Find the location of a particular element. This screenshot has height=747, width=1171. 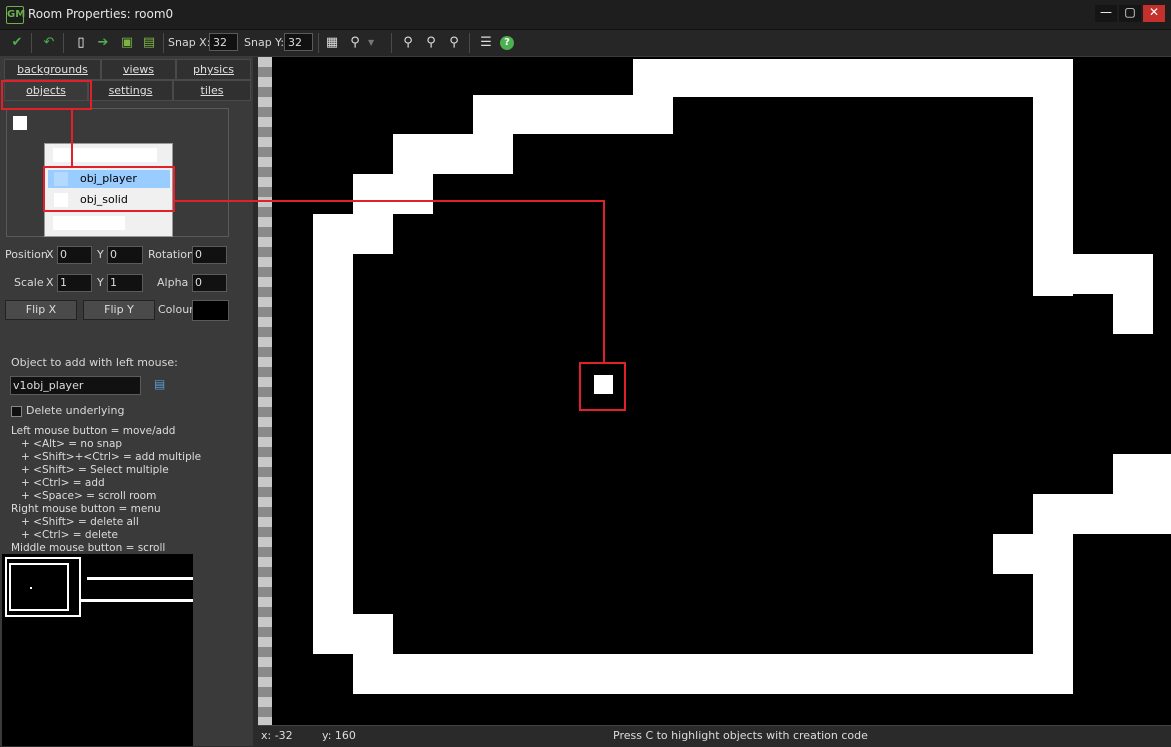

position-label: Position is located at coordinates (26, 254).